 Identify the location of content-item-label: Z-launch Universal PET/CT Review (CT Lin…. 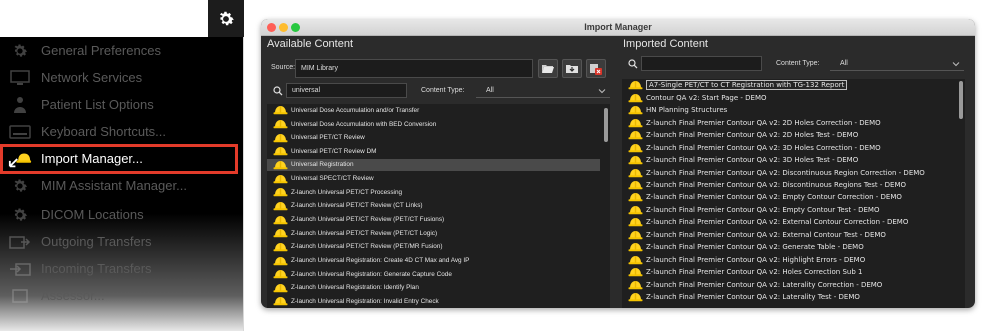
(357, 206).